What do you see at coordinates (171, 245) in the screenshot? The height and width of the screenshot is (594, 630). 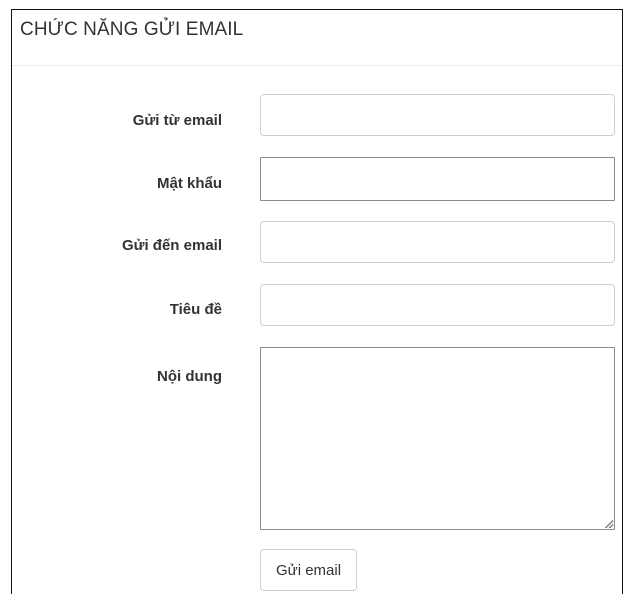 I see `to-email-label: Gửi đến email` at bounding box center [171, 245].